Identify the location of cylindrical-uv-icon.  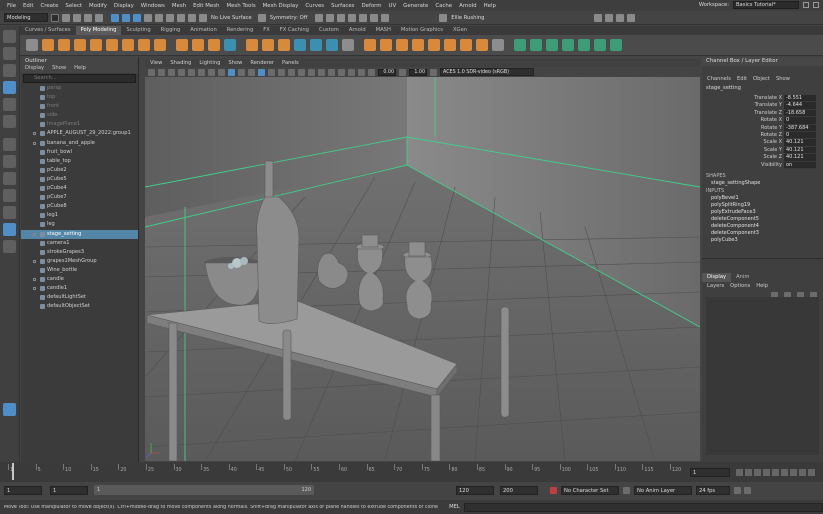
(568, 45).